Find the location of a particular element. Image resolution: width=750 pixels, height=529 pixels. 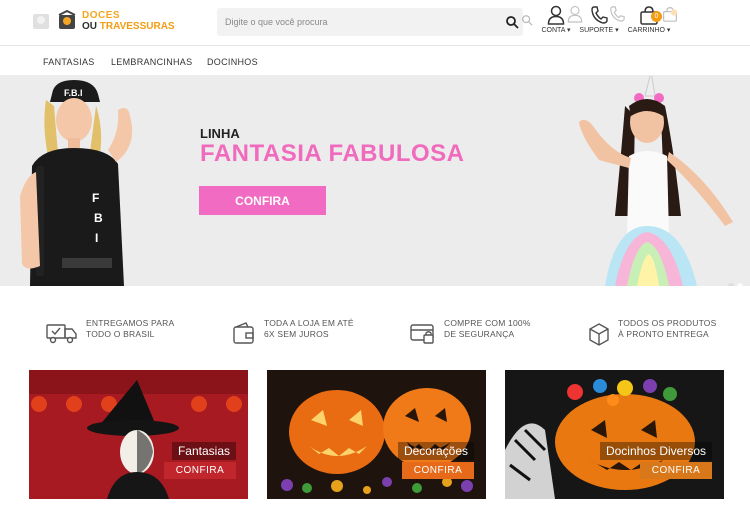

feature-ready-delivery: TODOS OS PRODUTOS À PRONTO ENTREGA is located at coordinates (652, 332).